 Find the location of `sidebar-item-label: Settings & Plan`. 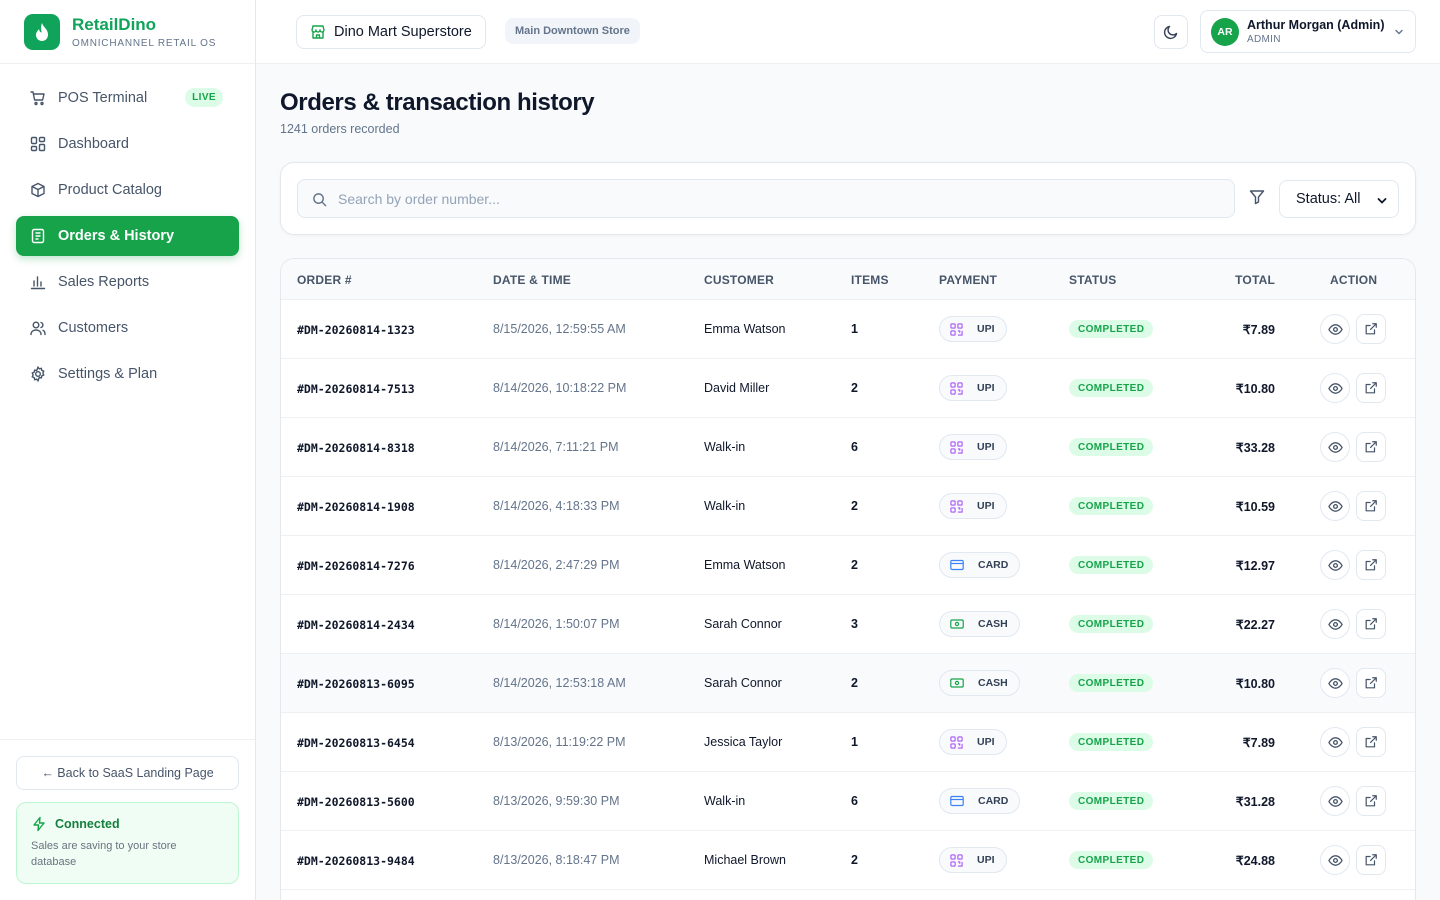

sidebar-item-label: Settings & Plan is located at coordinates (108, 374).